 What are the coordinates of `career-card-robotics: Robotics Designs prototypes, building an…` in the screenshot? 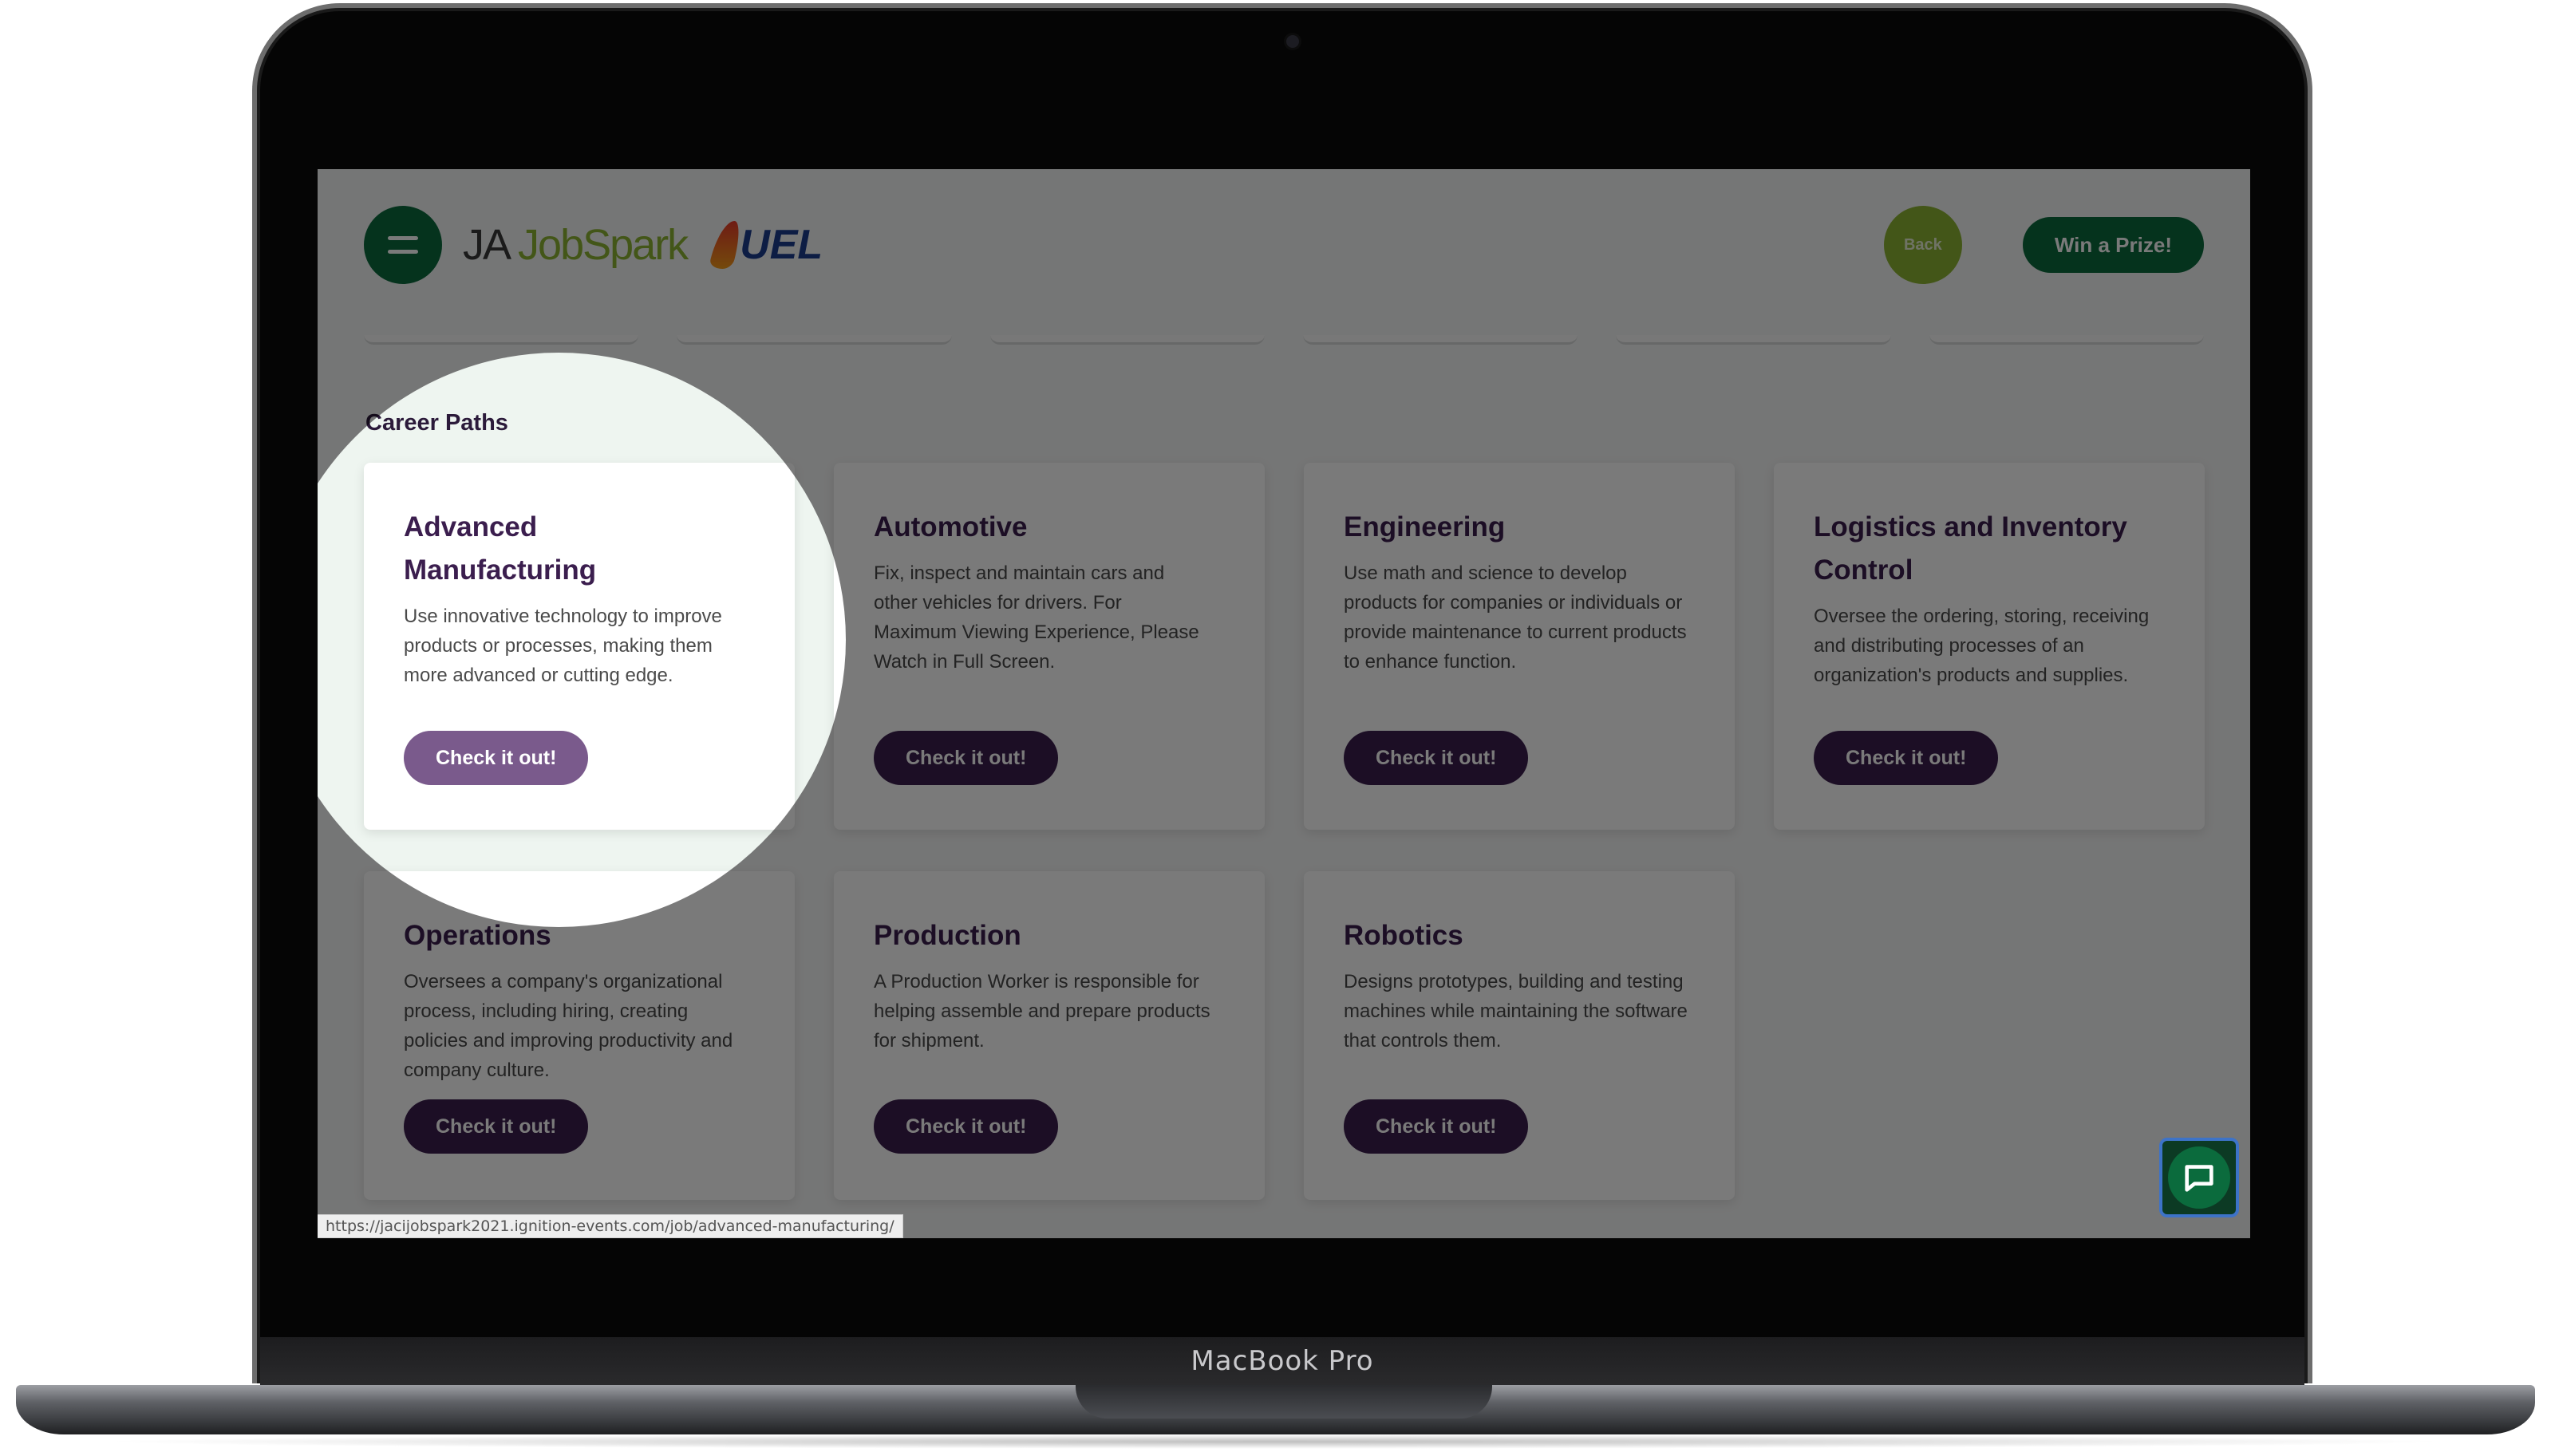 It's located at (1519, 1035).